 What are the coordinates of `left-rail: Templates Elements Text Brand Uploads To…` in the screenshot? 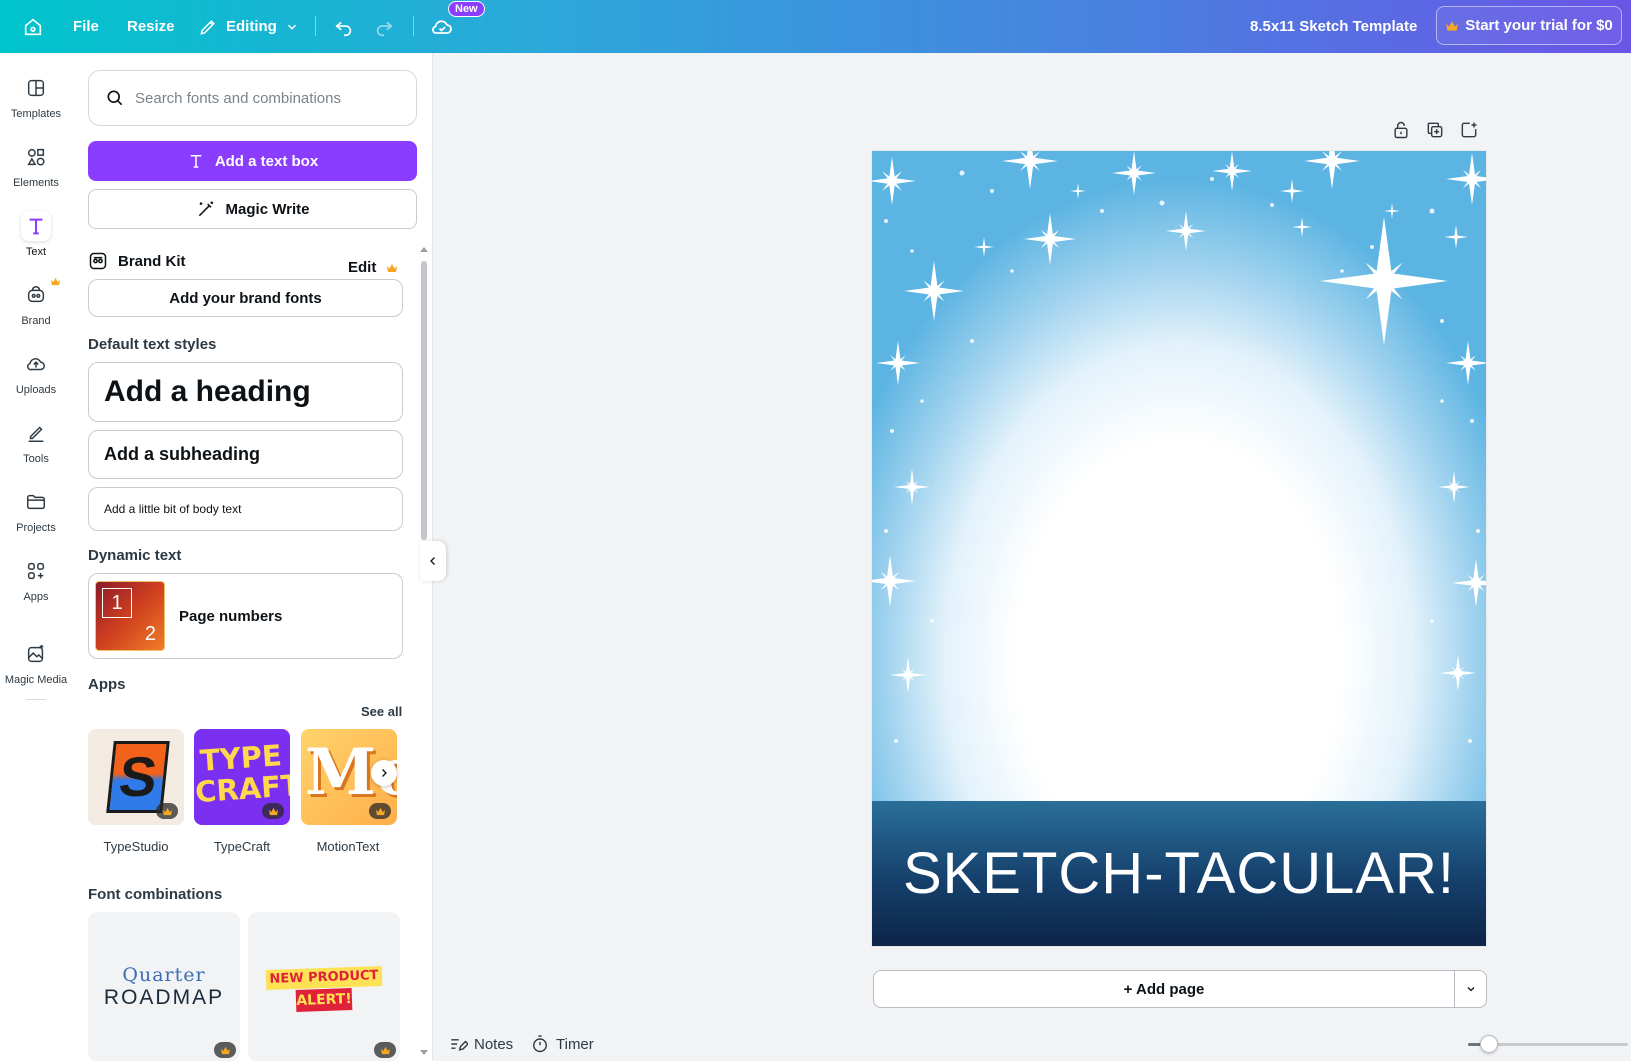 It's located at (36, 557).